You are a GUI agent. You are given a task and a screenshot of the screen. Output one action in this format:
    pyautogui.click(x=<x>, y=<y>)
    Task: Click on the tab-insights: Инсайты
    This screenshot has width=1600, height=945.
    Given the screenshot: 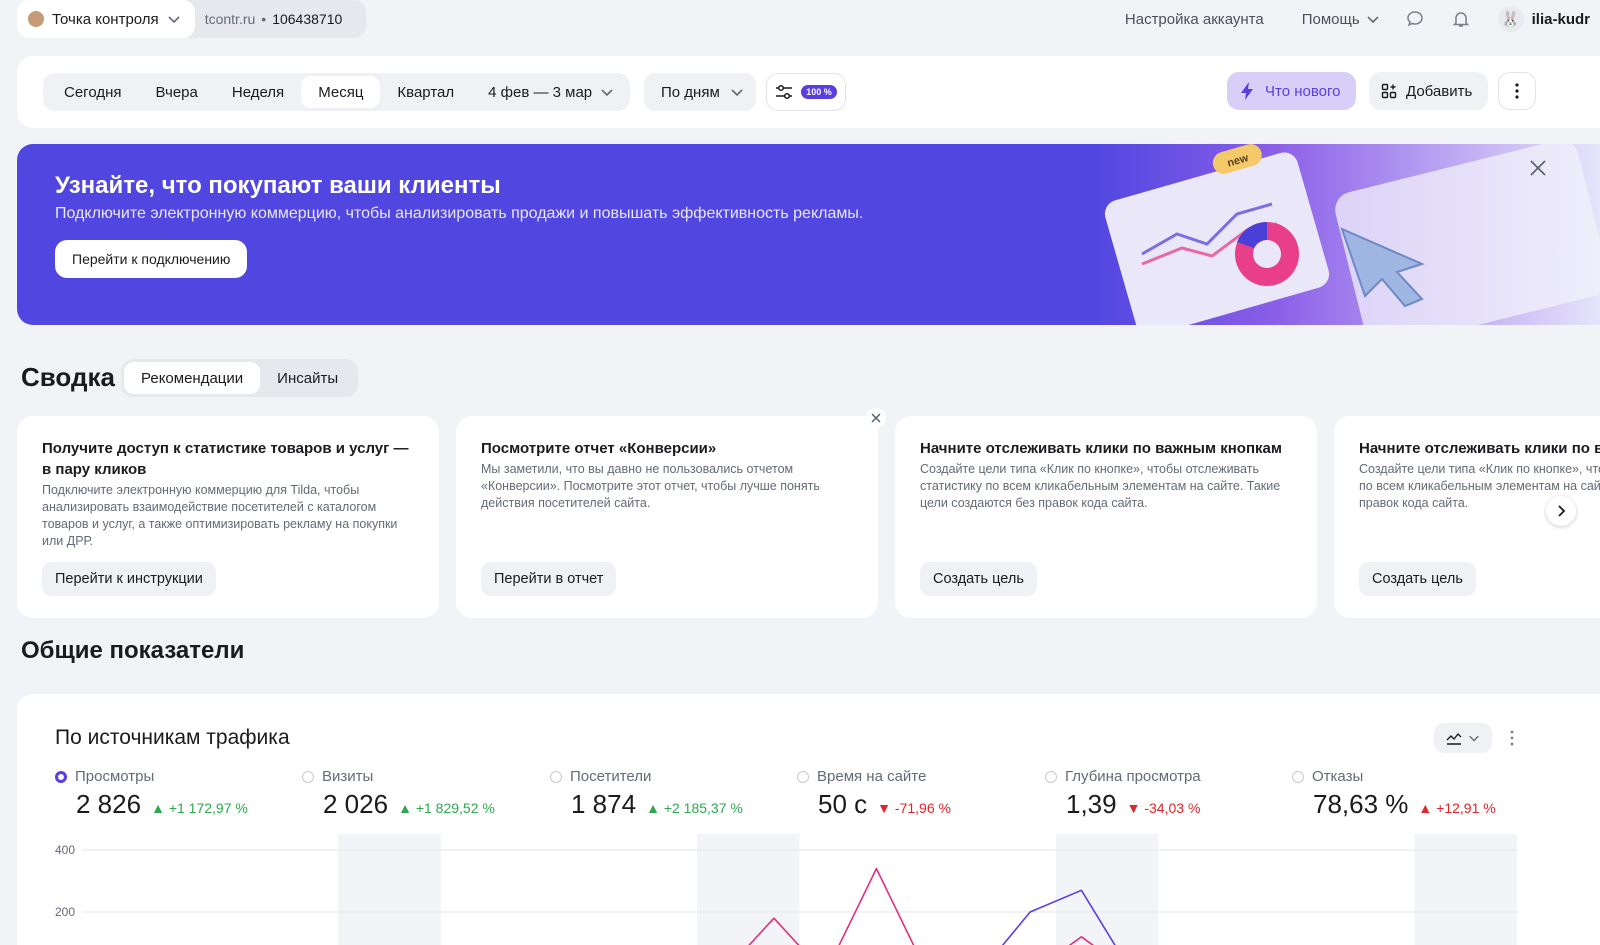 What is the action you would take?
    pyautogui.click(x=307, y=378)
    